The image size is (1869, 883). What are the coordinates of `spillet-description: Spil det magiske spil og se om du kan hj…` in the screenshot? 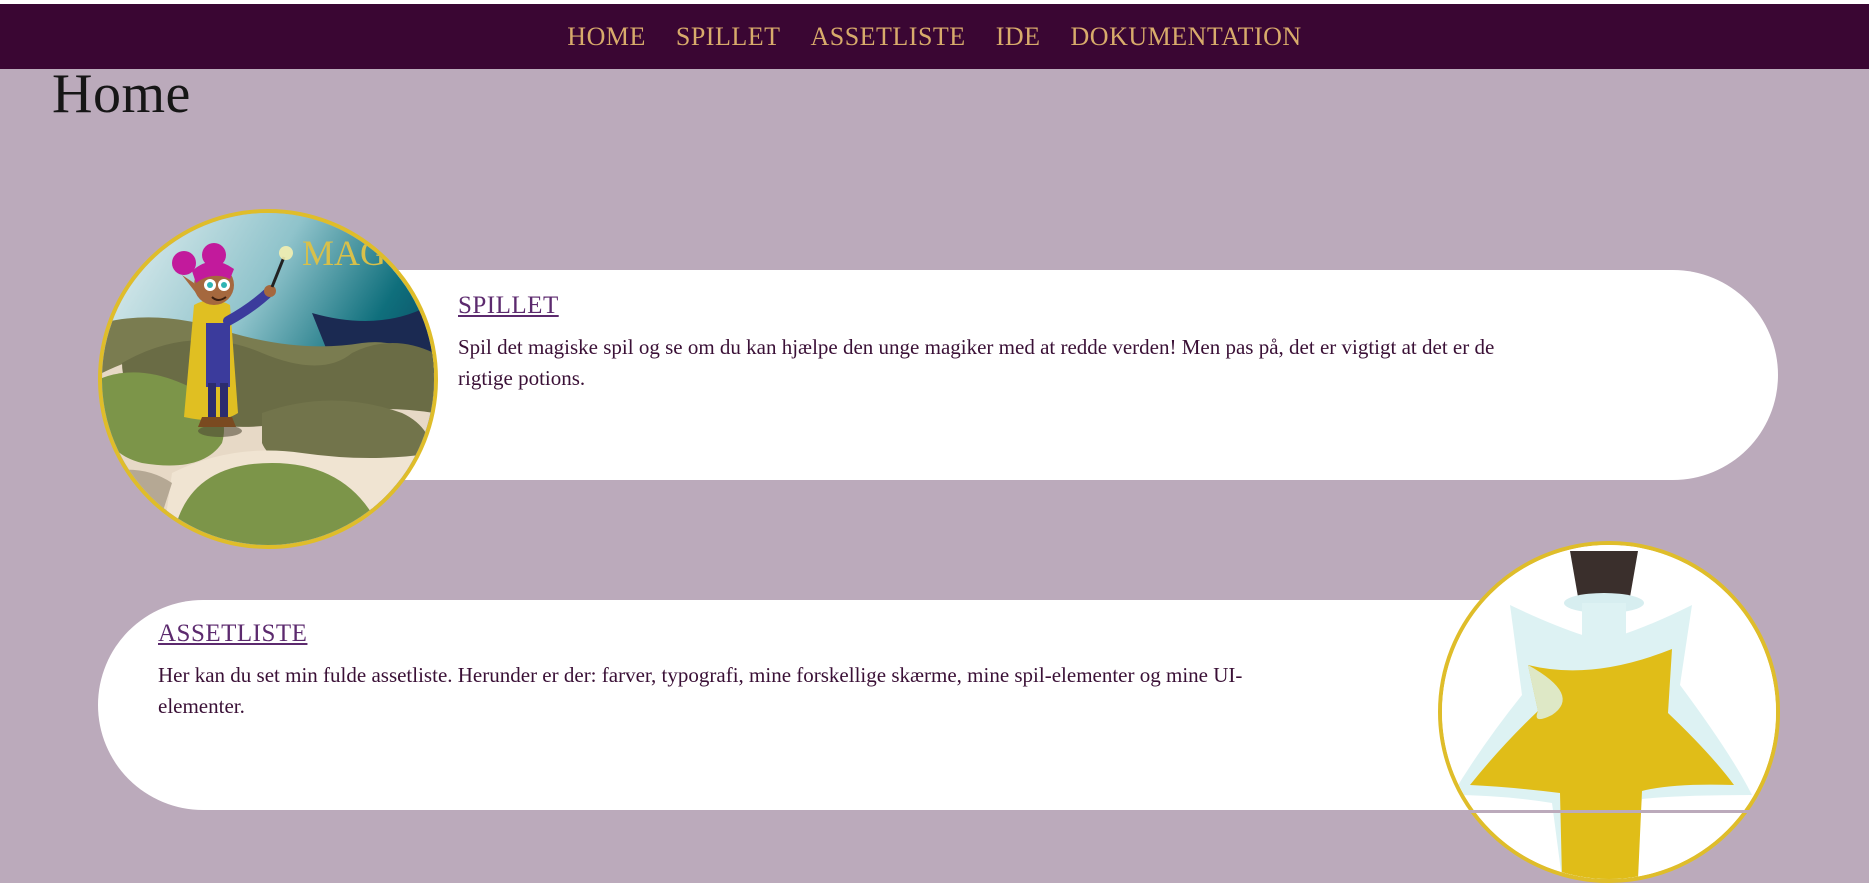 It's located at (976, 362).